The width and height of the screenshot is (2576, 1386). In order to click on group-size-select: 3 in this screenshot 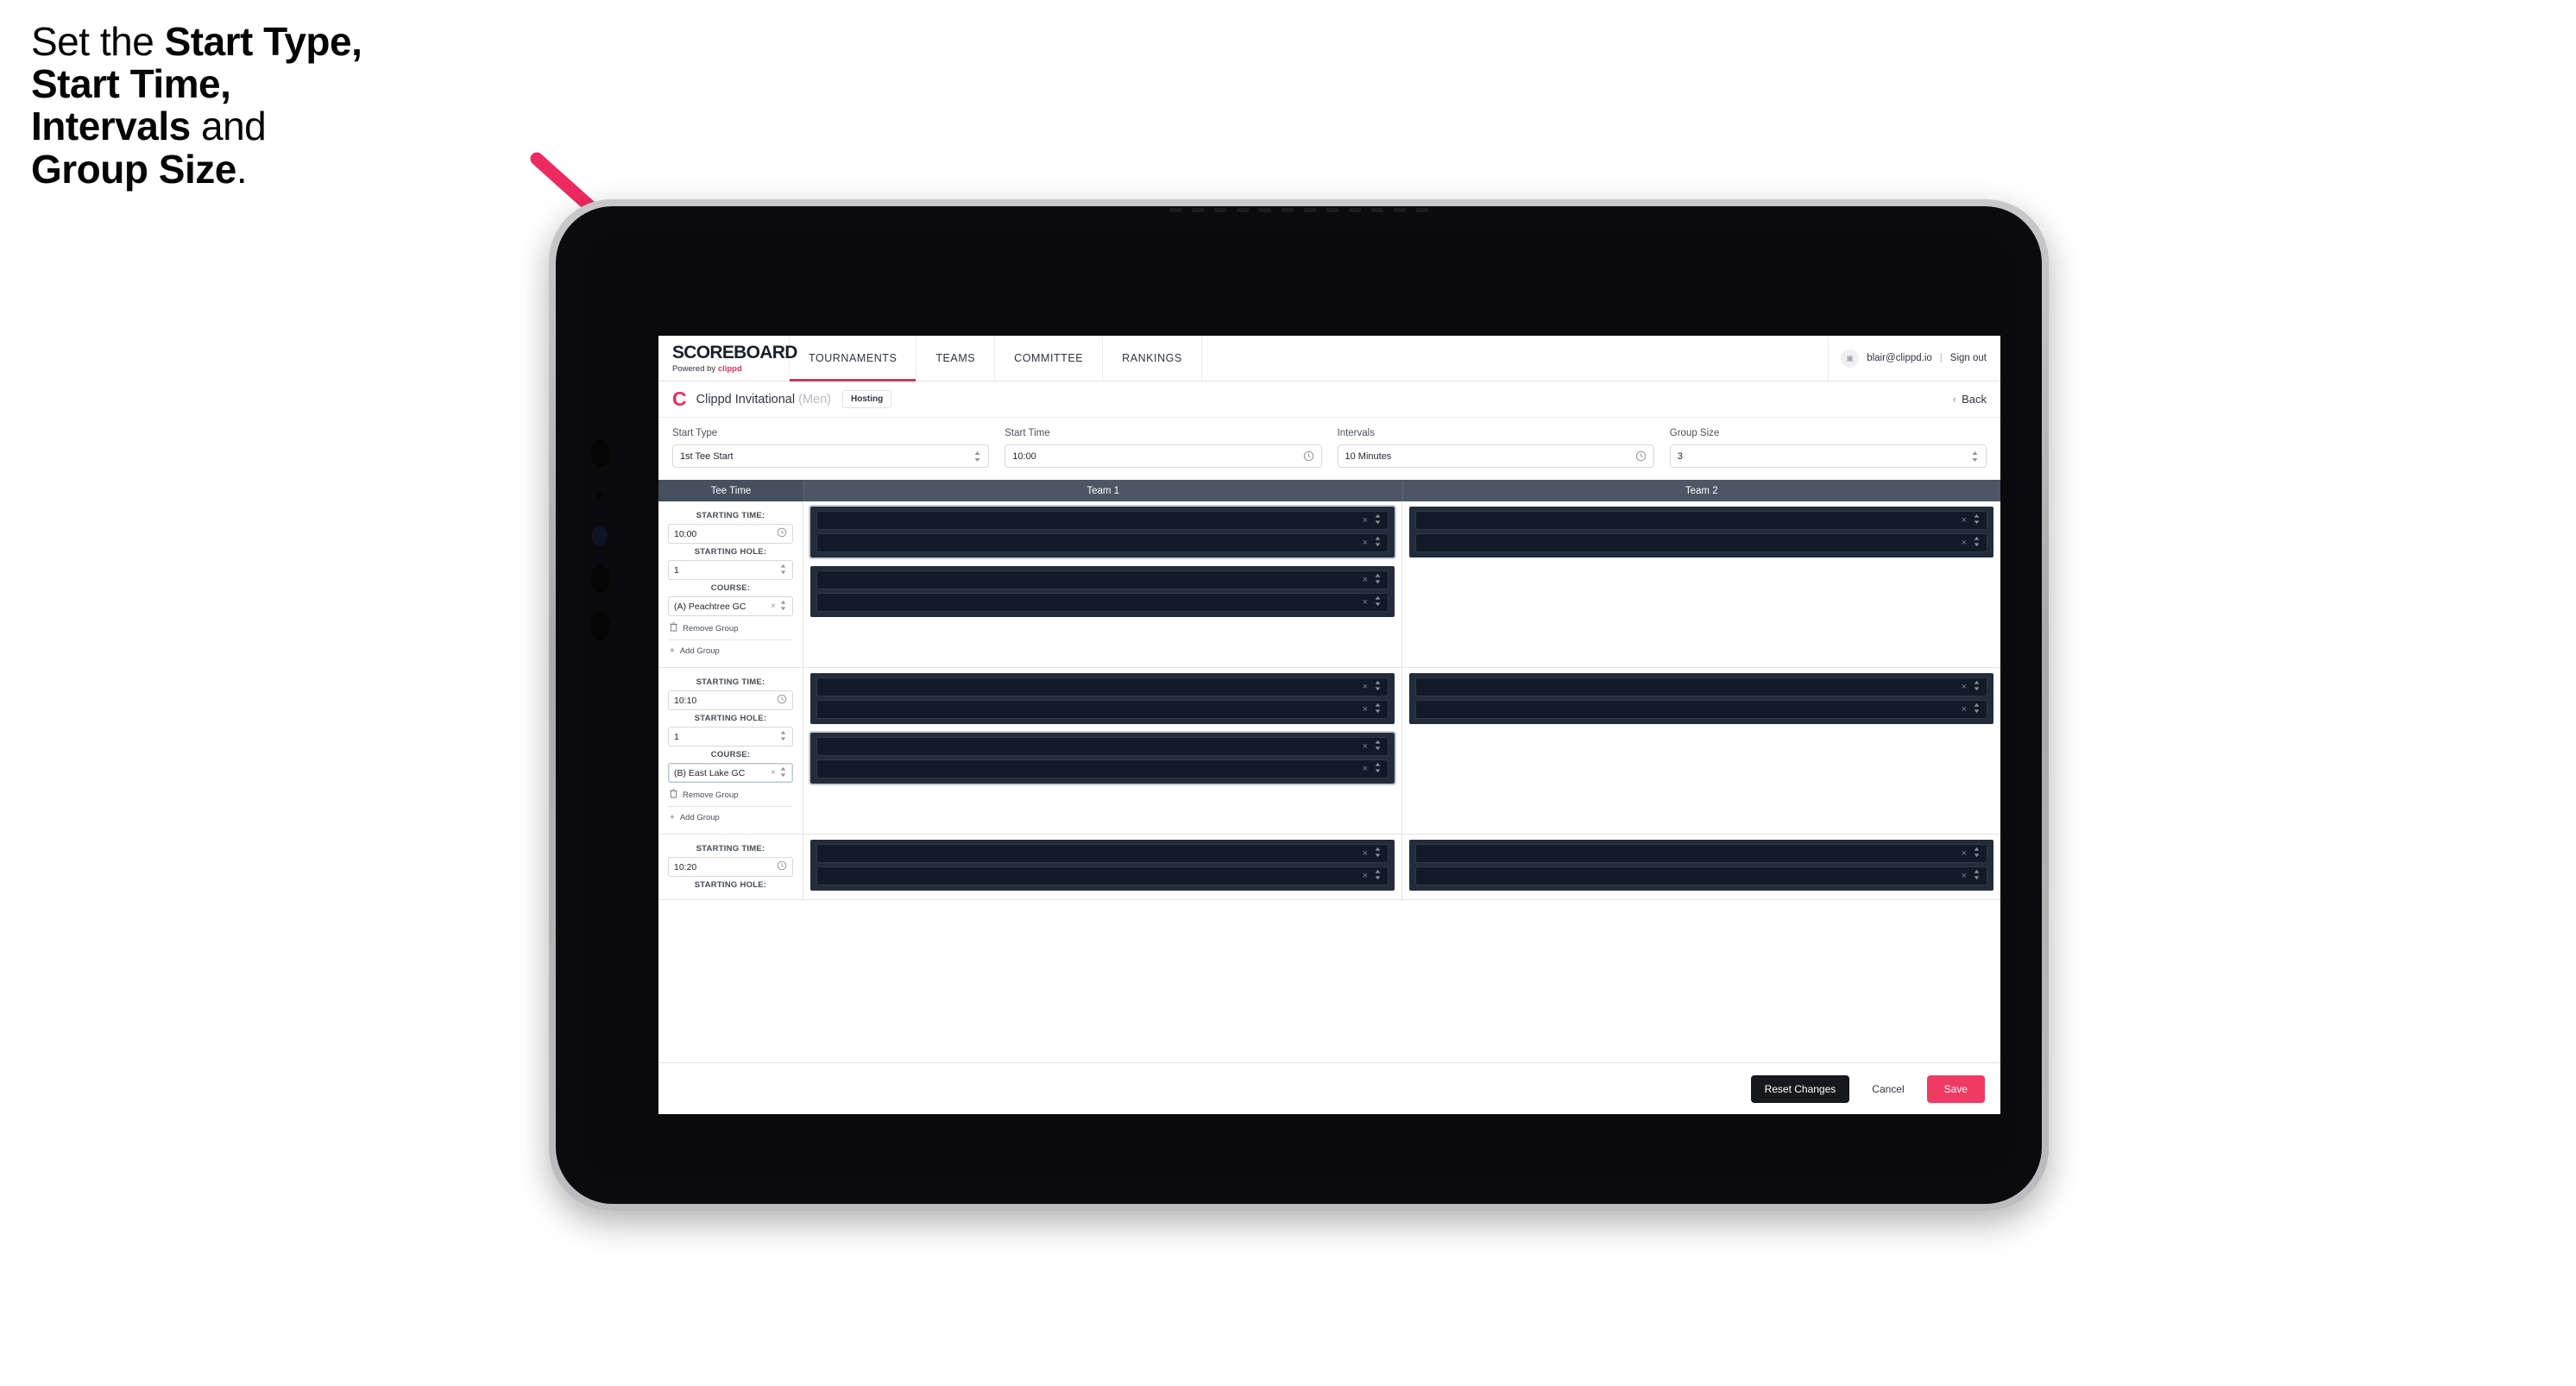, I will do `click(1828, 456)`.